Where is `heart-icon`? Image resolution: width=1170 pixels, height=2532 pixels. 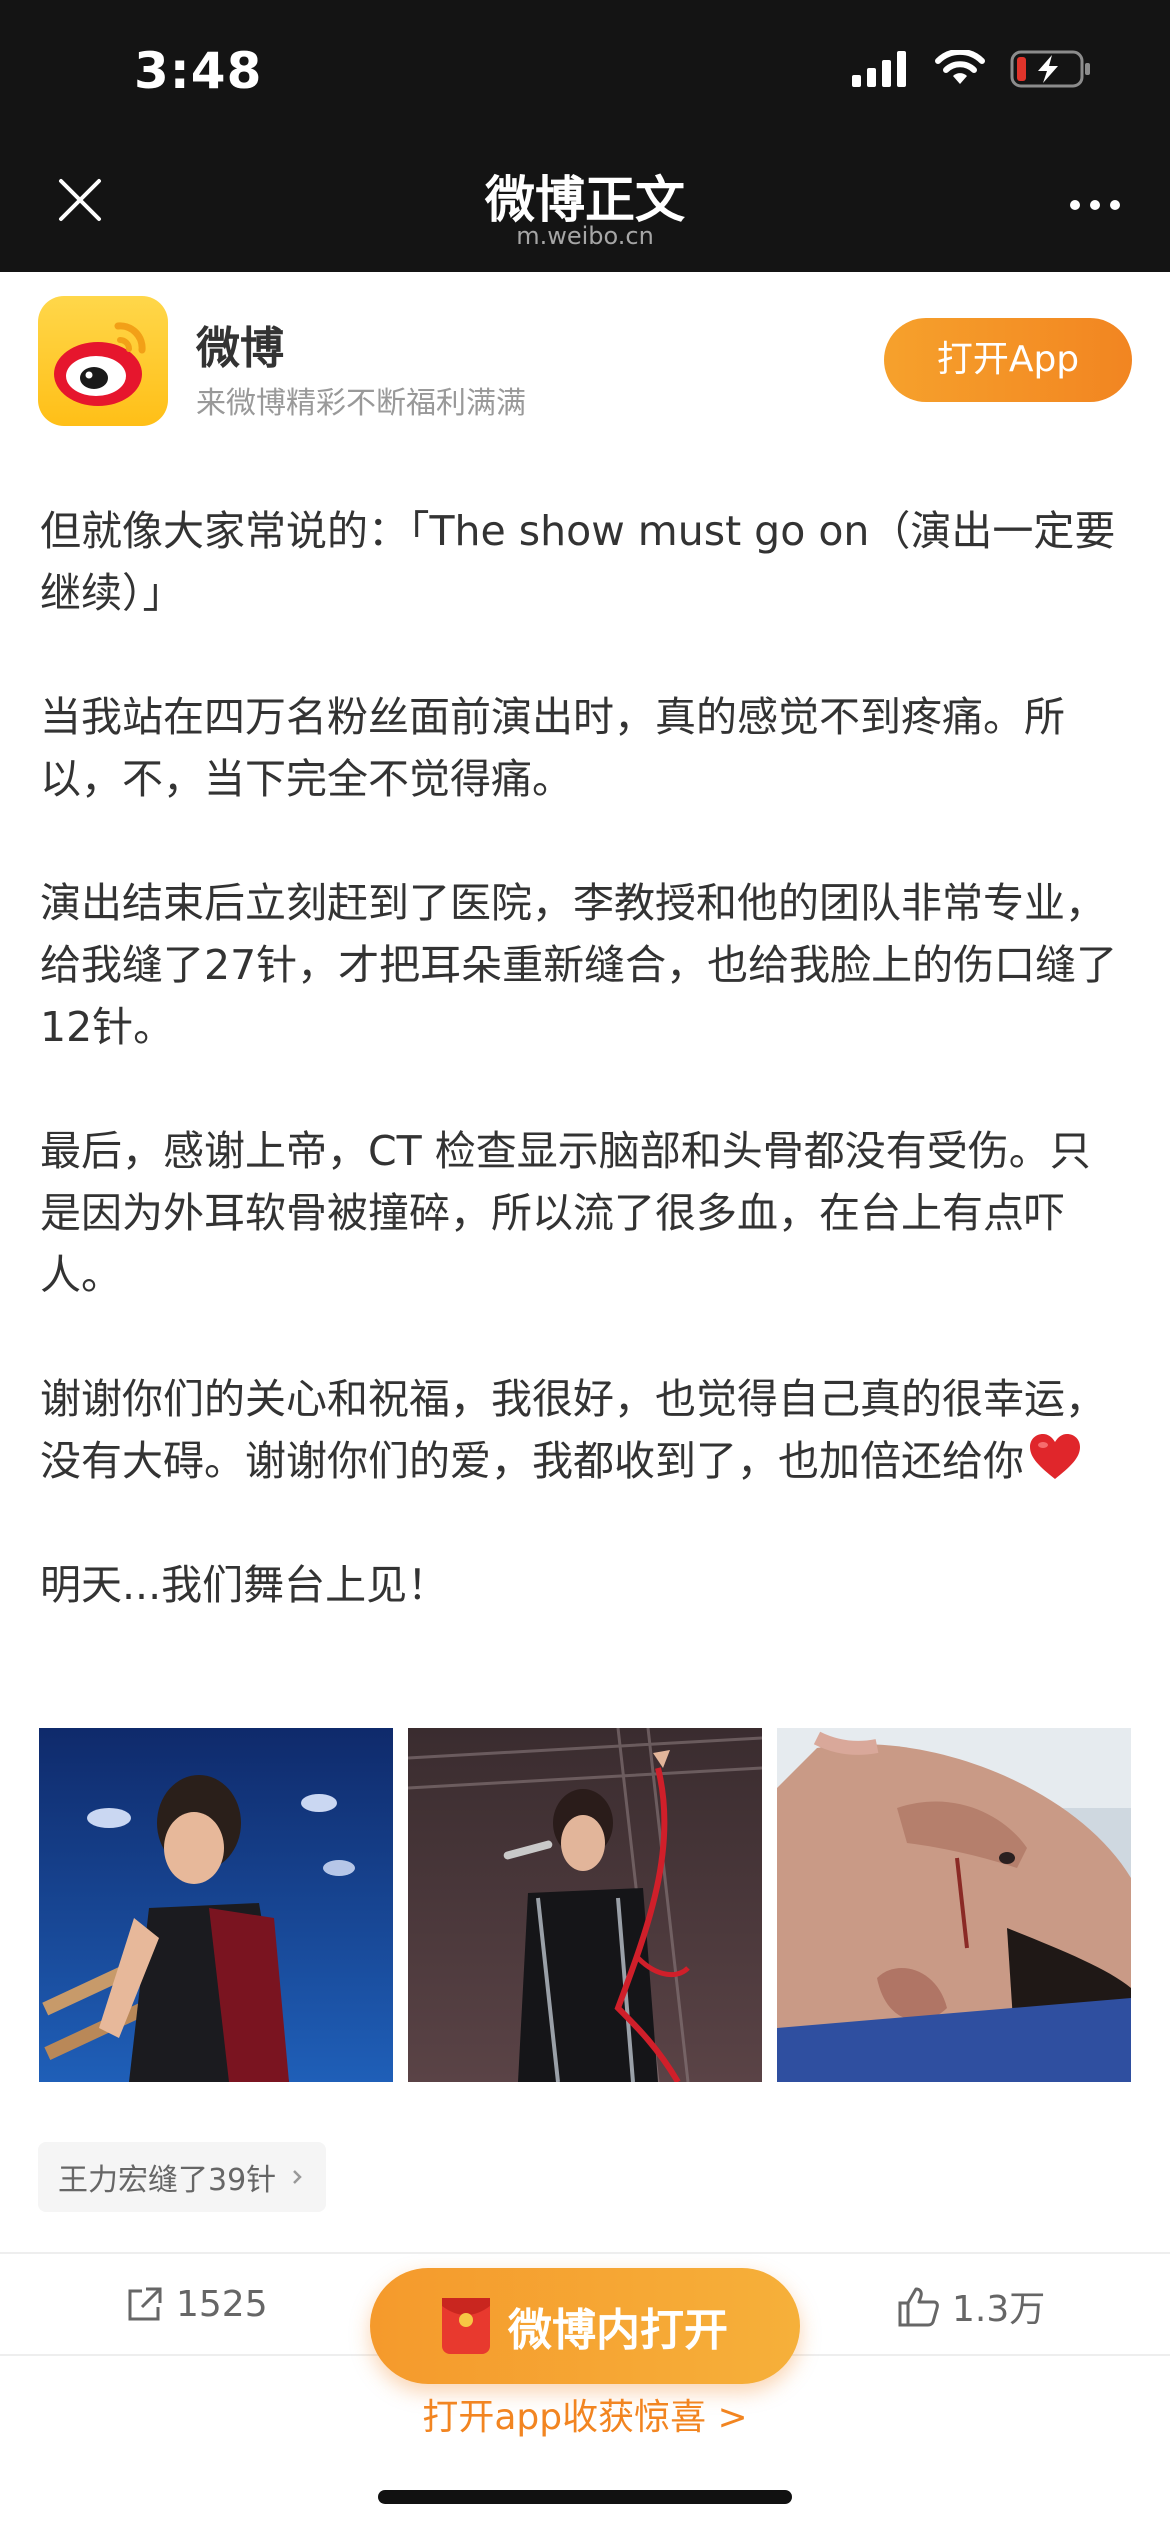 heart-icon is located at coordinates (1055, 1456).